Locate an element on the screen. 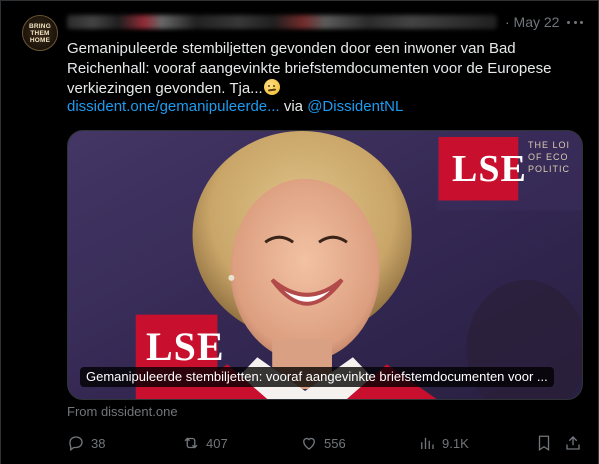  avatar-text-1: BRING is located at coordinates (40, 26).